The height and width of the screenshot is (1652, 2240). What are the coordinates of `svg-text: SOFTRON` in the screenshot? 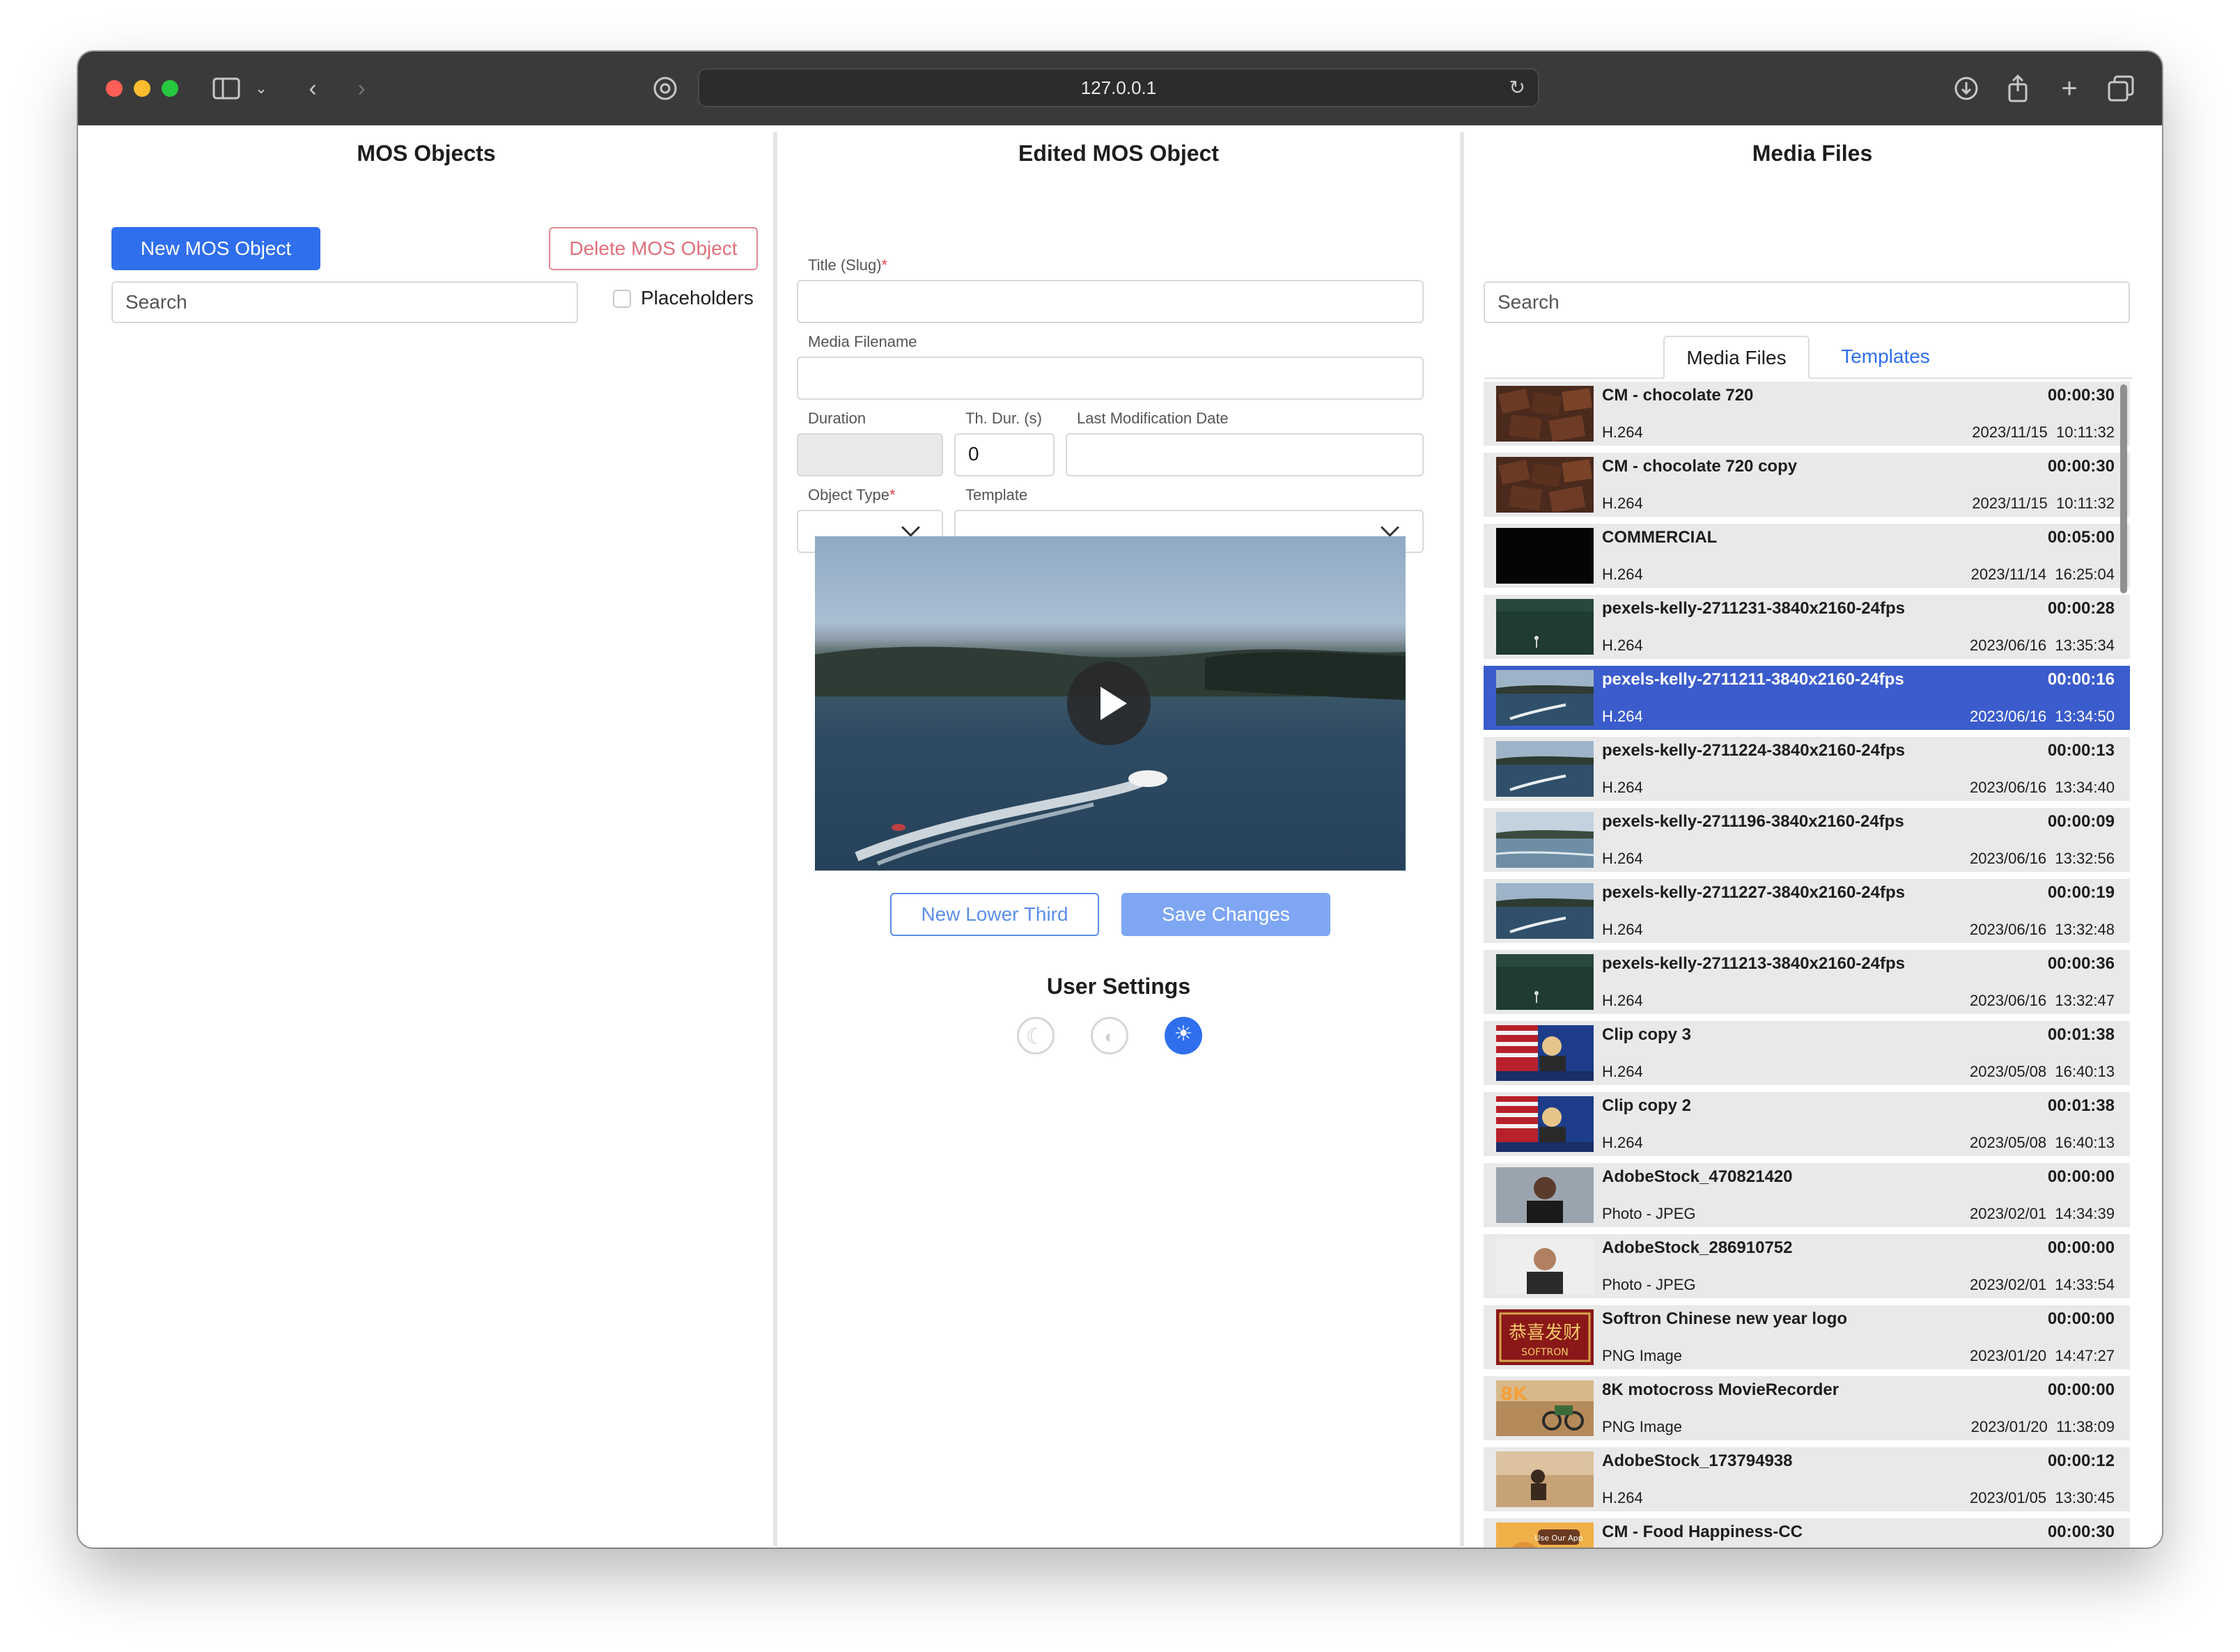 It's located at (1545, 1352).